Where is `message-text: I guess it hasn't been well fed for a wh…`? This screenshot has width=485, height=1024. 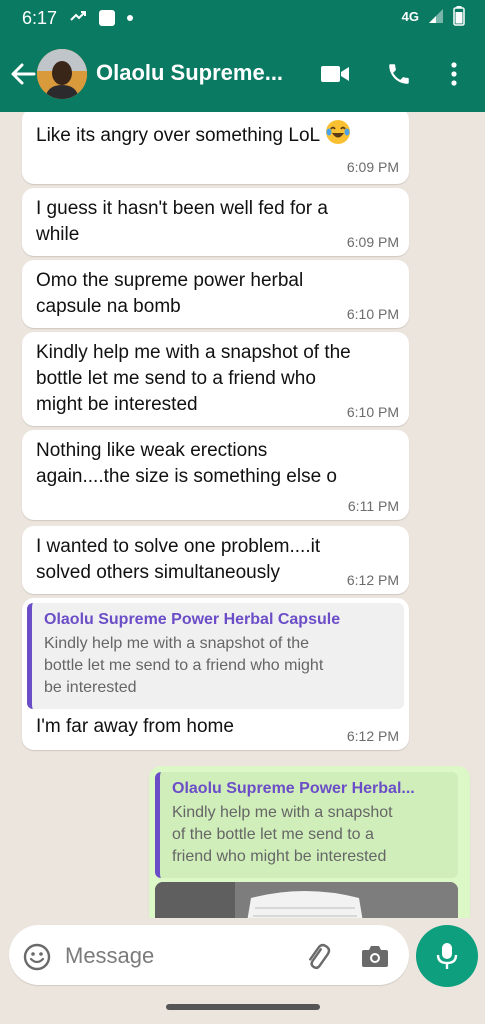 message-text: I guess it hasn't been well fed for a wh… is located at coordinates (182, 222).